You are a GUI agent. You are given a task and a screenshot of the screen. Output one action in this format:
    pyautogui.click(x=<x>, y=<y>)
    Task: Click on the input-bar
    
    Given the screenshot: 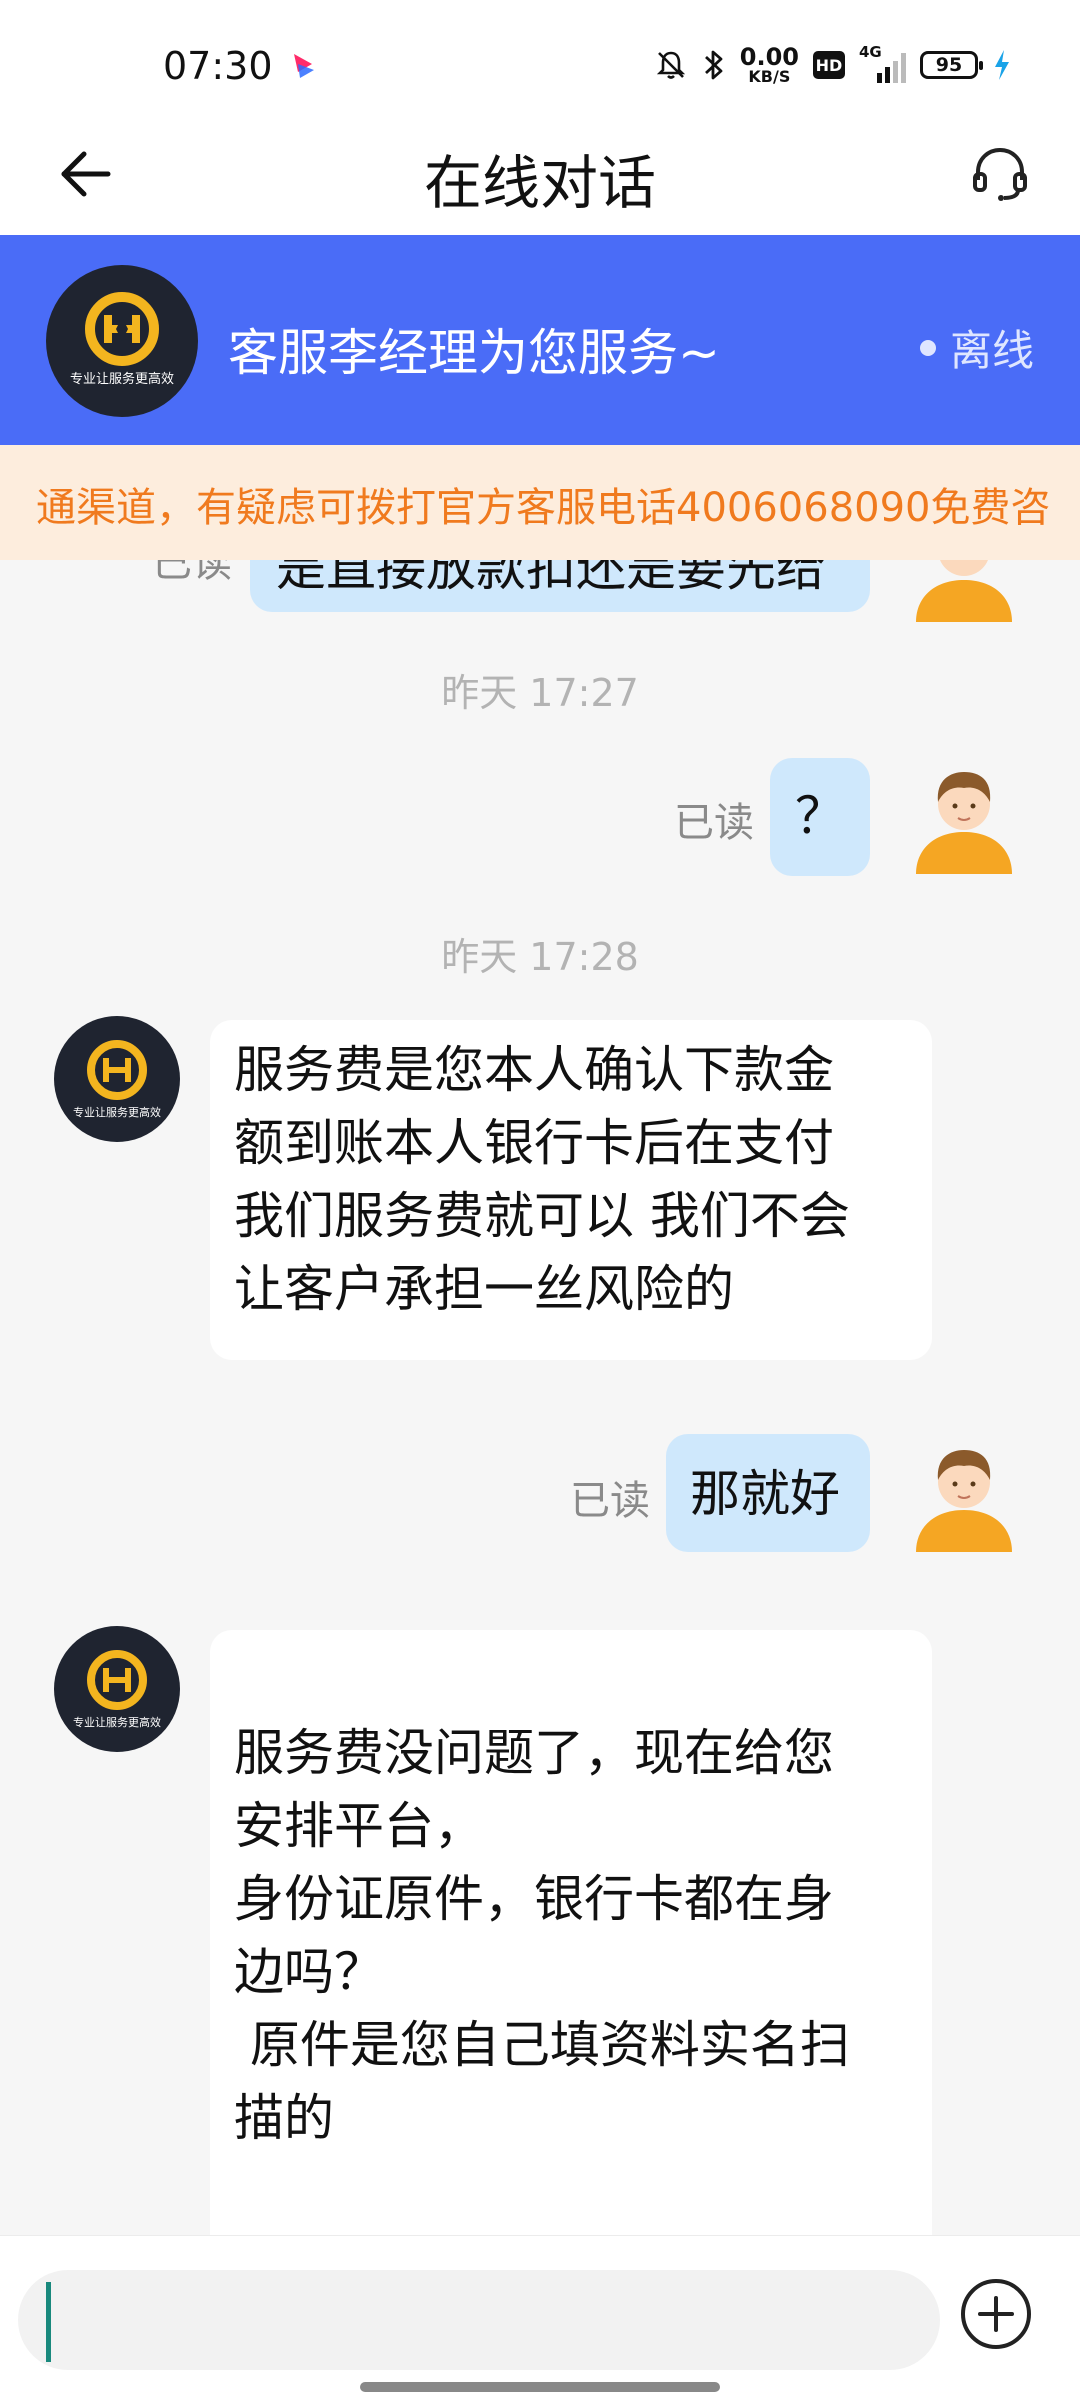 What is the action you would take?
    pyautogui.click(x=540, y=2317)
    